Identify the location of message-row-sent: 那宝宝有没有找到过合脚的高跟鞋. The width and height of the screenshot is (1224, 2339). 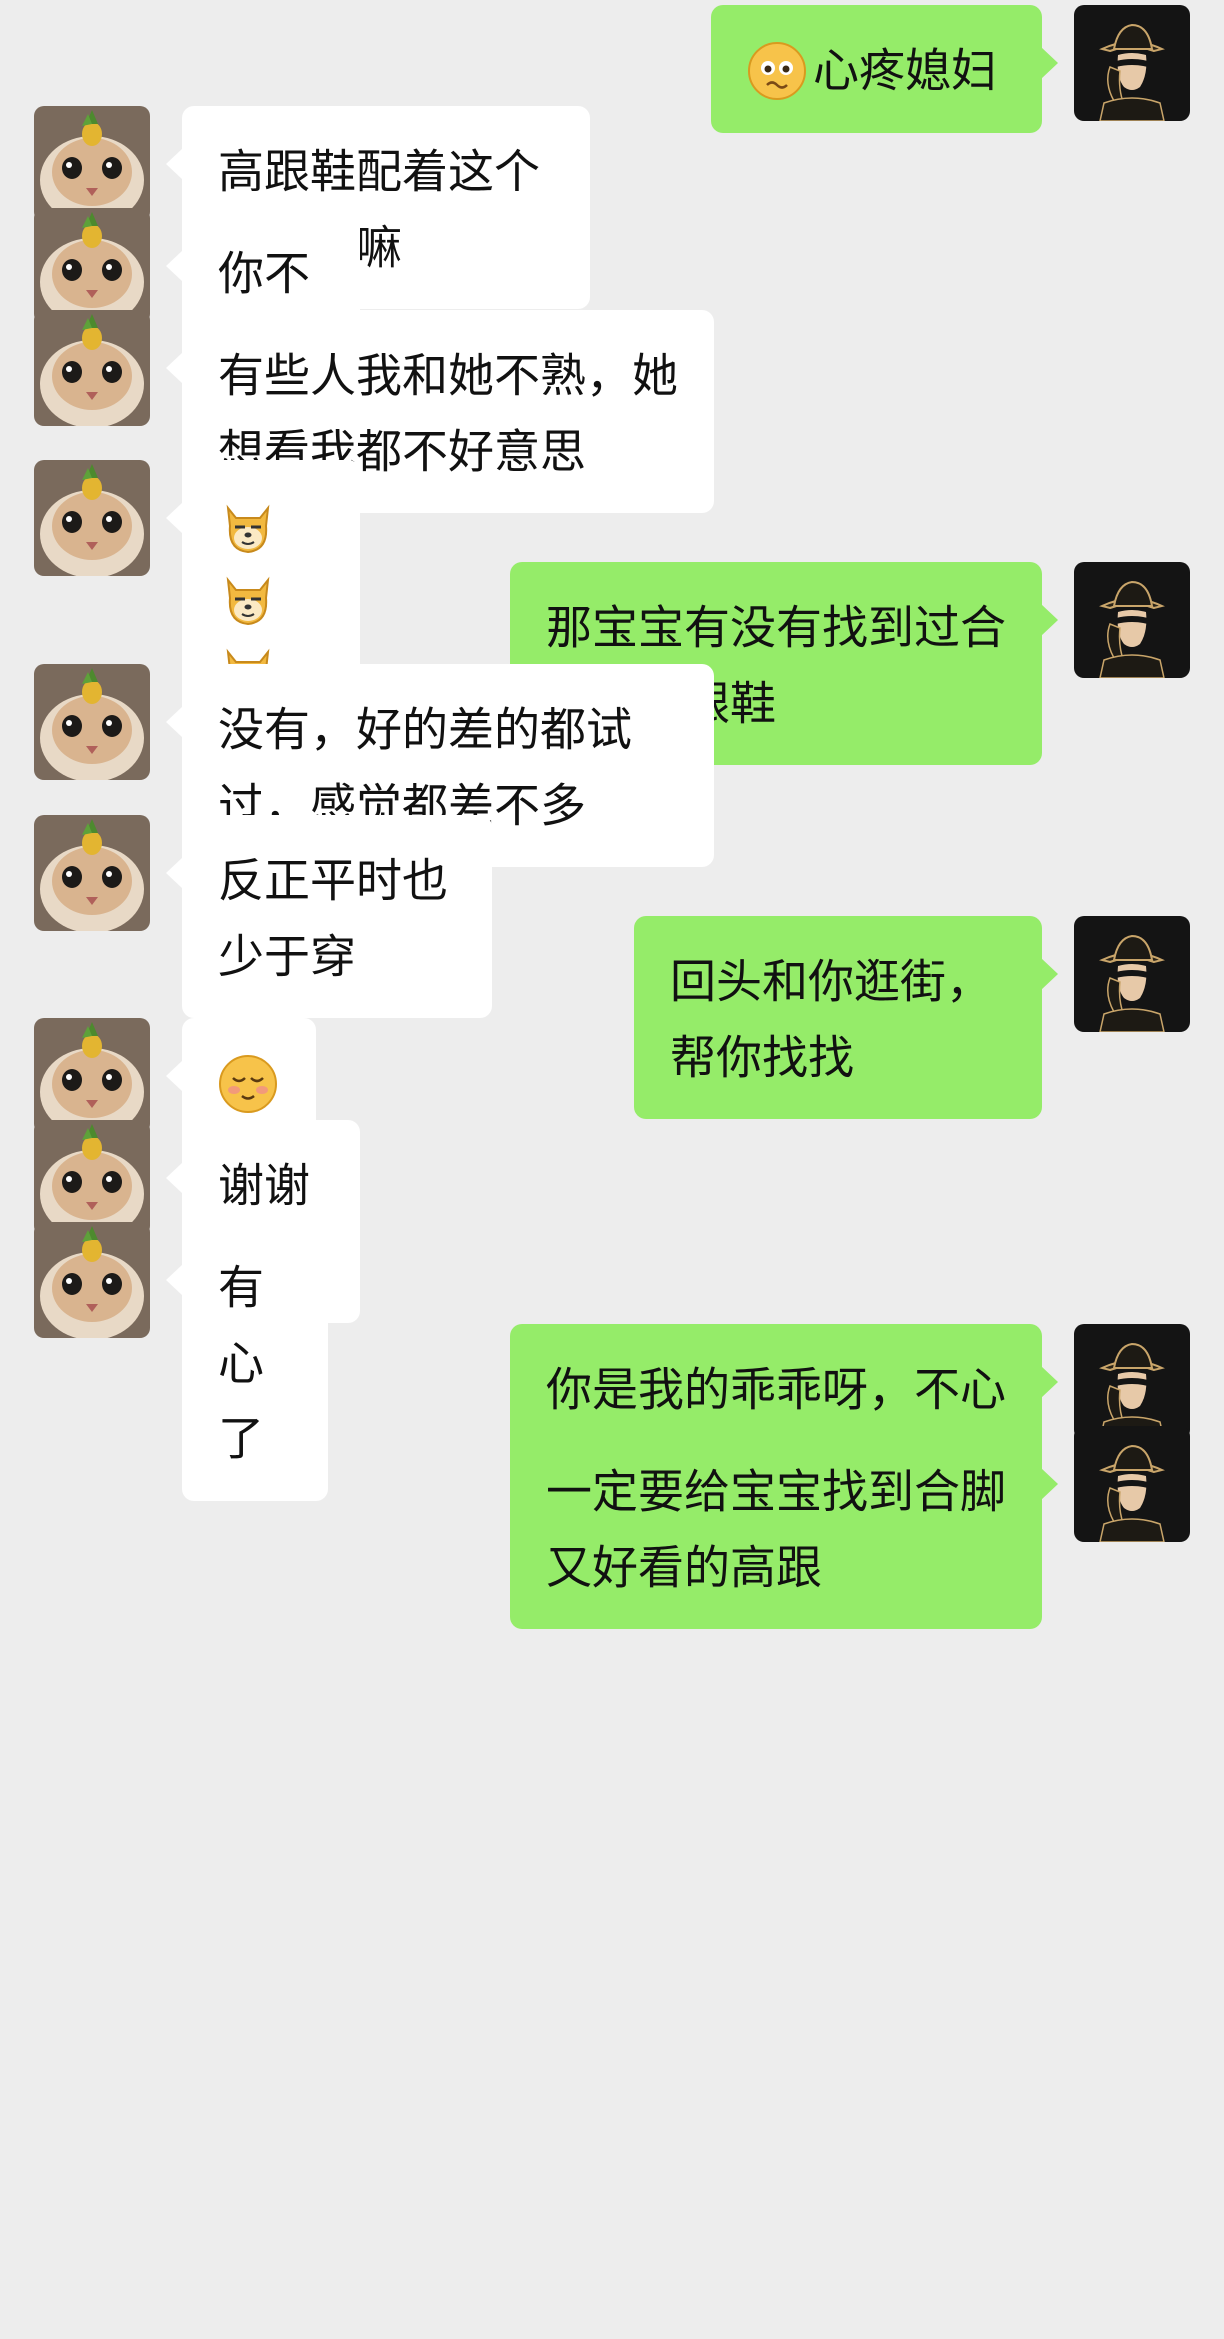
(612, 663).